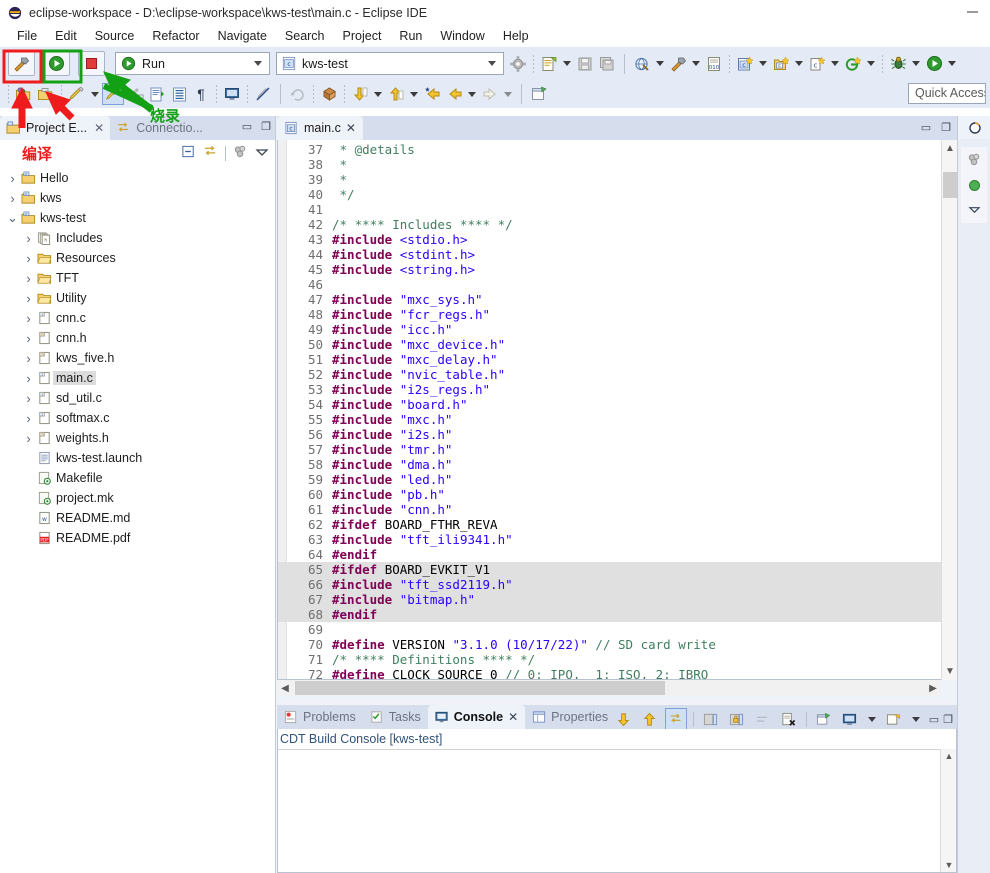 This screenshot has width=990, height=873. Describe the element at coordinates (263, 94) in the screenshot. I see `toggle-breadcrumb-button` at that location.